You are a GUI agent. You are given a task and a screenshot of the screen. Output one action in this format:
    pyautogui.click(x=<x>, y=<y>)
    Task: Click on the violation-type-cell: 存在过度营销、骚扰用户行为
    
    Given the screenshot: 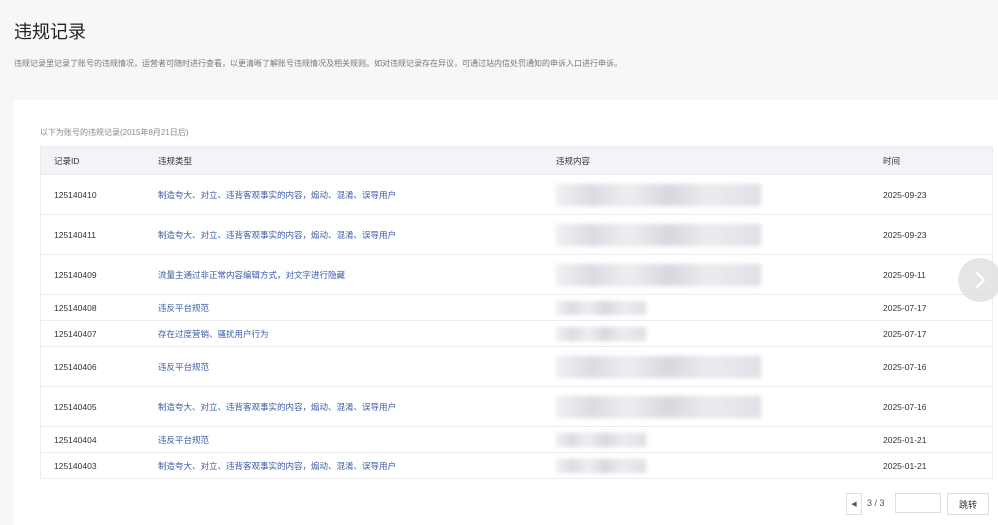 What is the action you would take?
    pyautogui.click(x=357, y=333)
    